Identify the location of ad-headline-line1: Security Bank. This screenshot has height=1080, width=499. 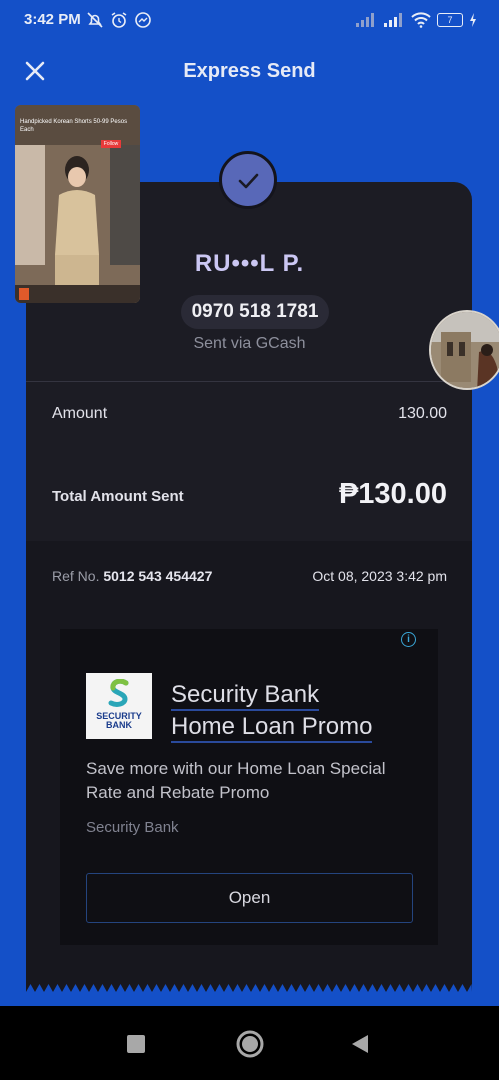
(245, 696).